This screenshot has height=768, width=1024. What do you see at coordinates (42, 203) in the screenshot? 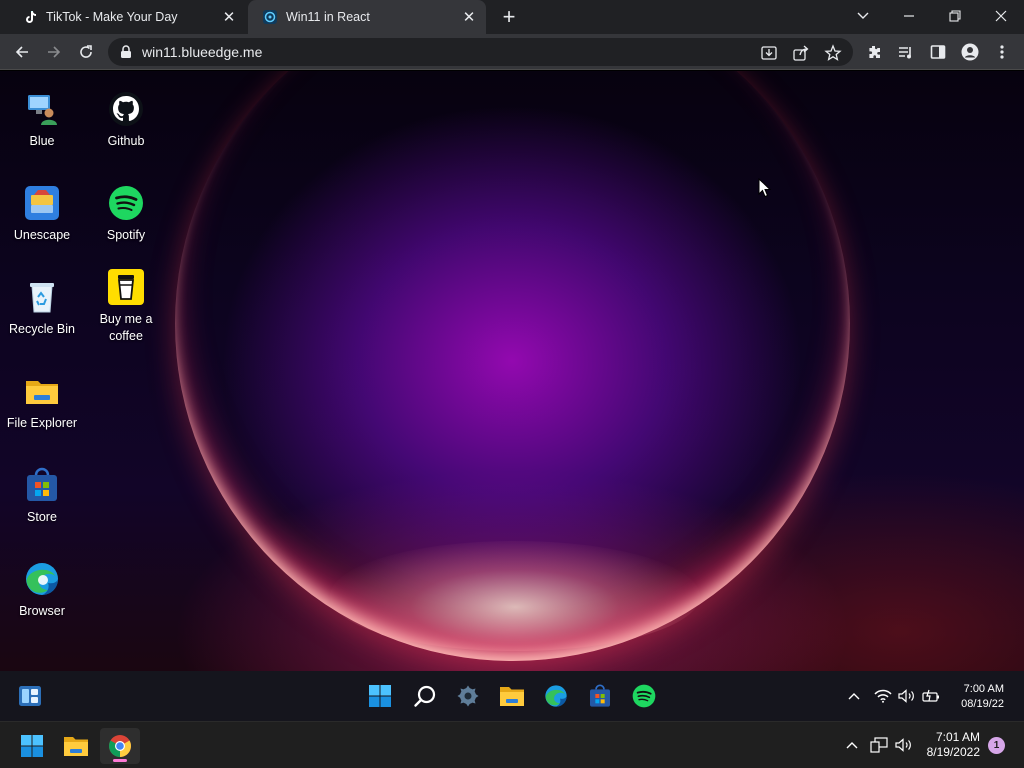
I see `unescape-icon` at bounding box center [42, 203].